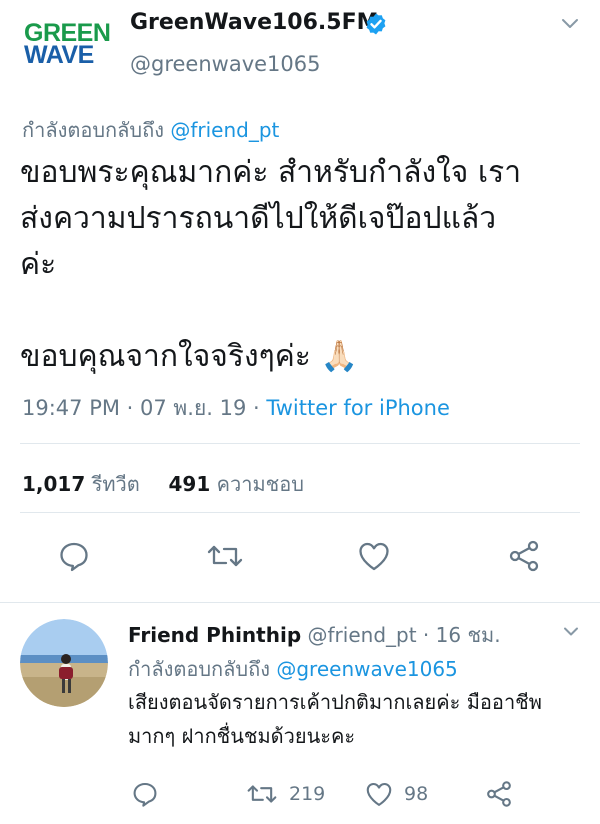  I want to click on date: 07 พ.ย. 19, so click(193, 408).